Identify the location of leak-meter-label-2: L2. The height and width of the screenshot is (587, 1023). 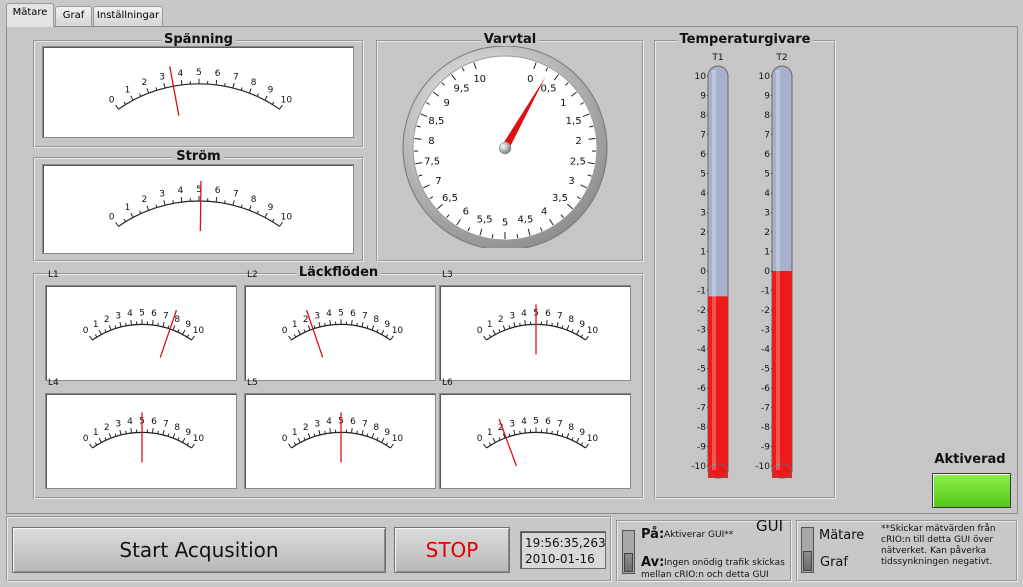
(252, 275).